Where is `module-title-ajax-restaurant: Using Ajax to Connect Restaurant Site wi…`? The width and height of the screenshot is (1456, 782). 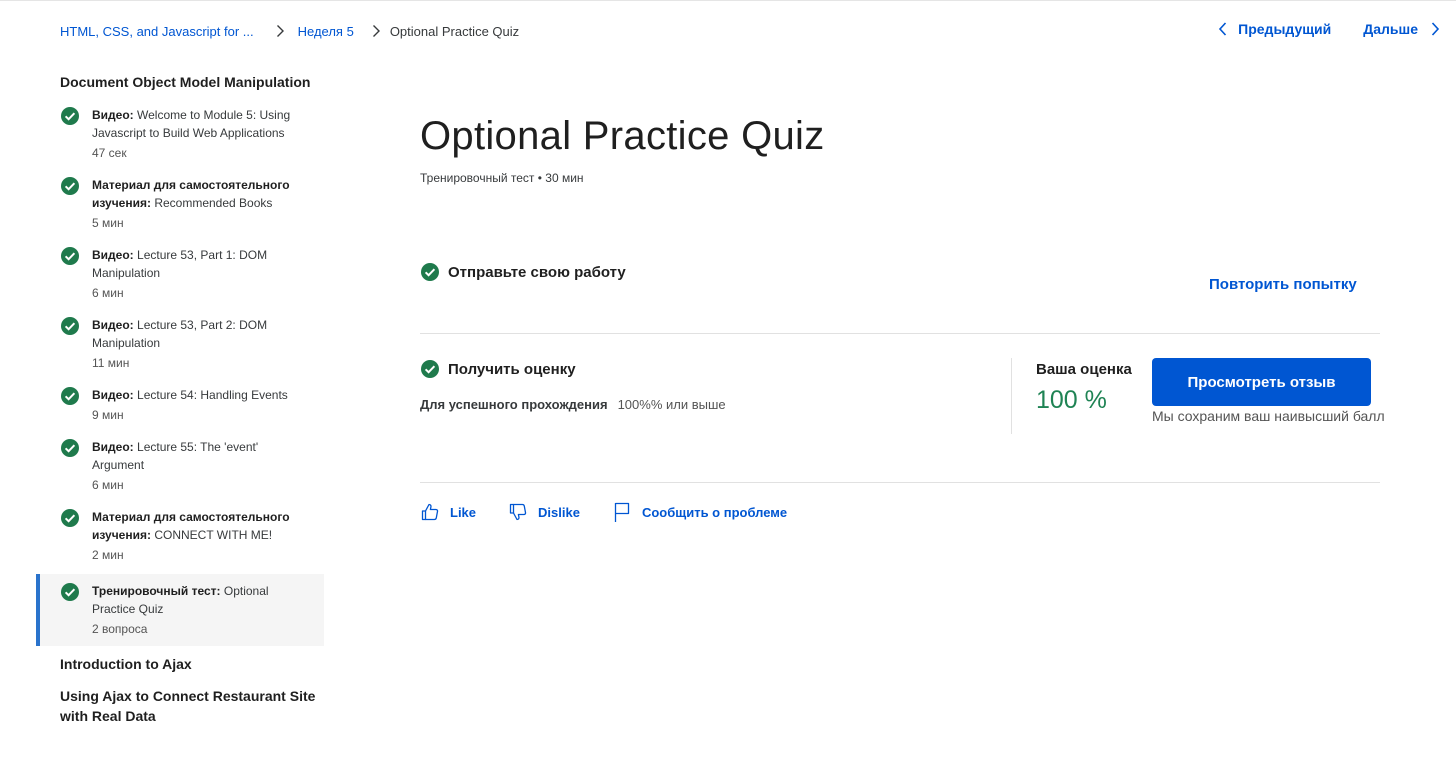
module-title-ajax-restaurant: Using Ajax to Connect Restaurant Site wi… is located at coordinates (180, 706).